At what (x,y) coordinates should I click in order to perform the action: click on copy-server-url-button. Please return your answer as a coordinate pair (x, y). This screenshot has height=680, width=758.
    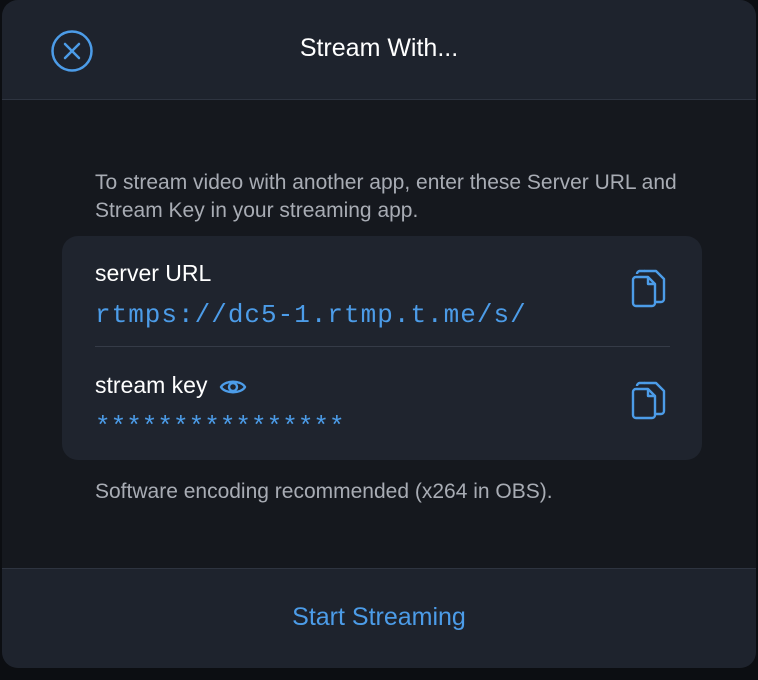
    Looking at the image, I should click on (647, 290).